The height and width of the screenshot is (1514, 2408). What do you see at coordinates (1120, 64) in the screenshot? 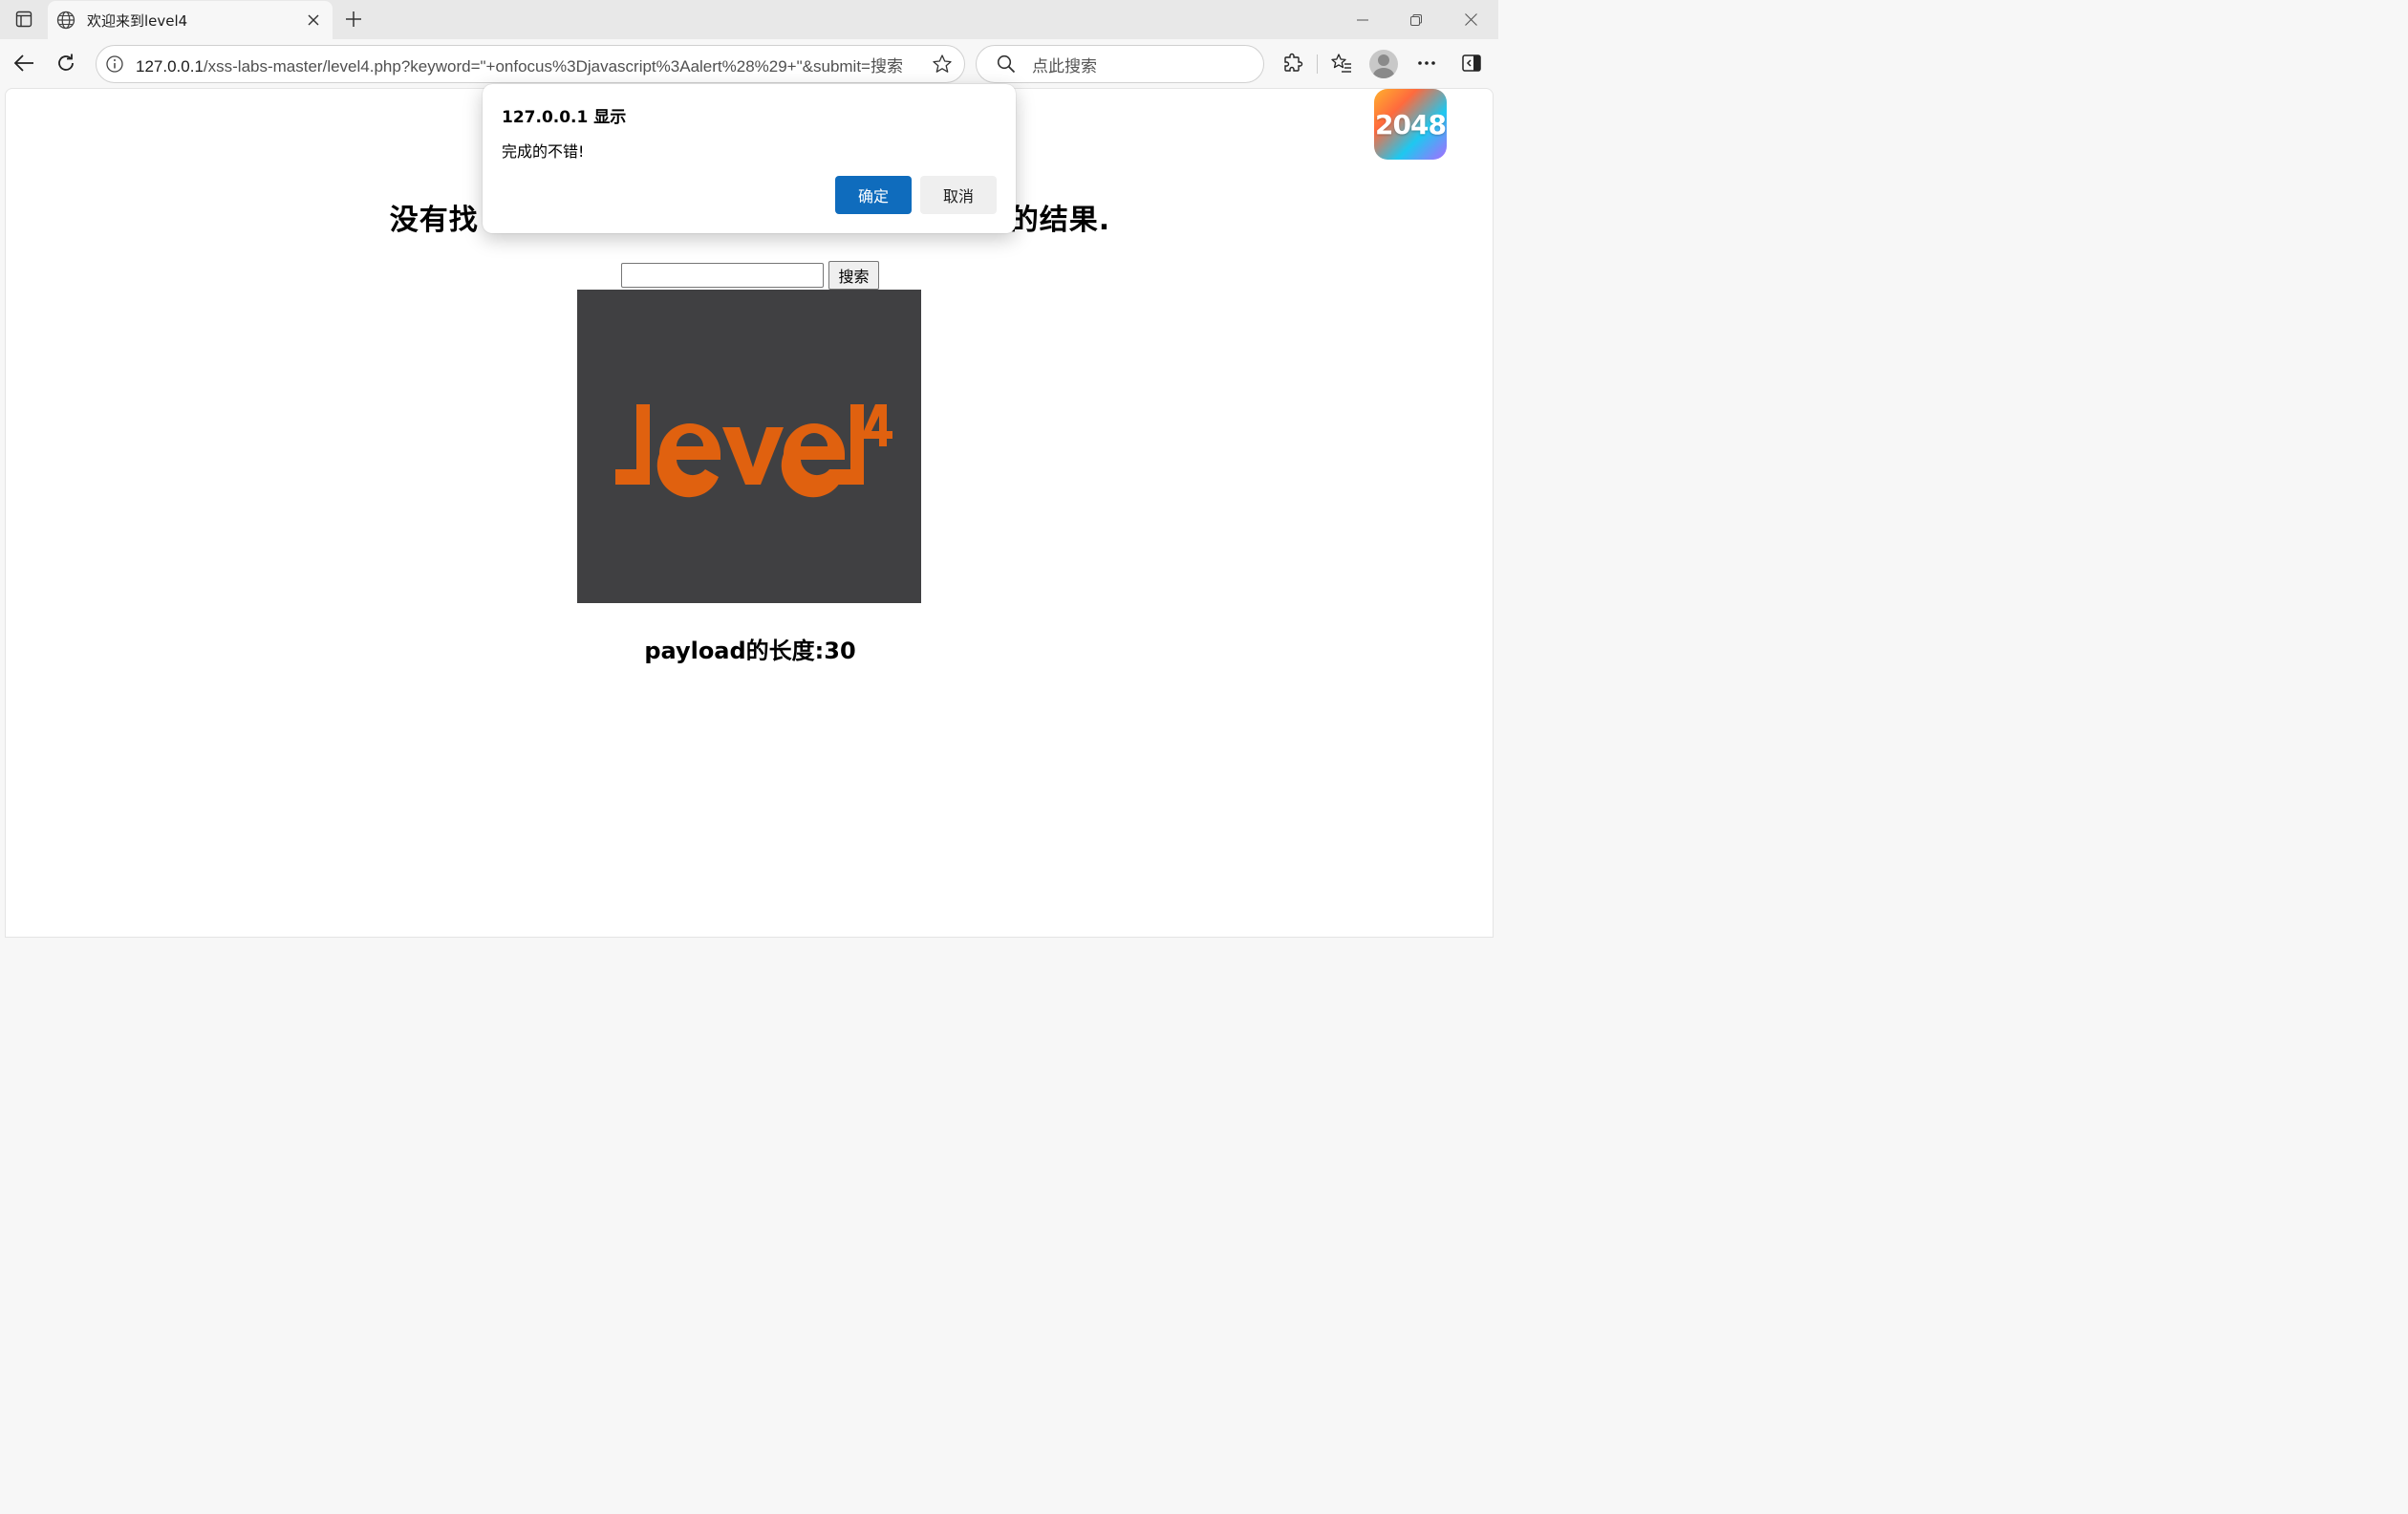
I see `search-box: 点此搜索` at bounding box center [1120, 64].